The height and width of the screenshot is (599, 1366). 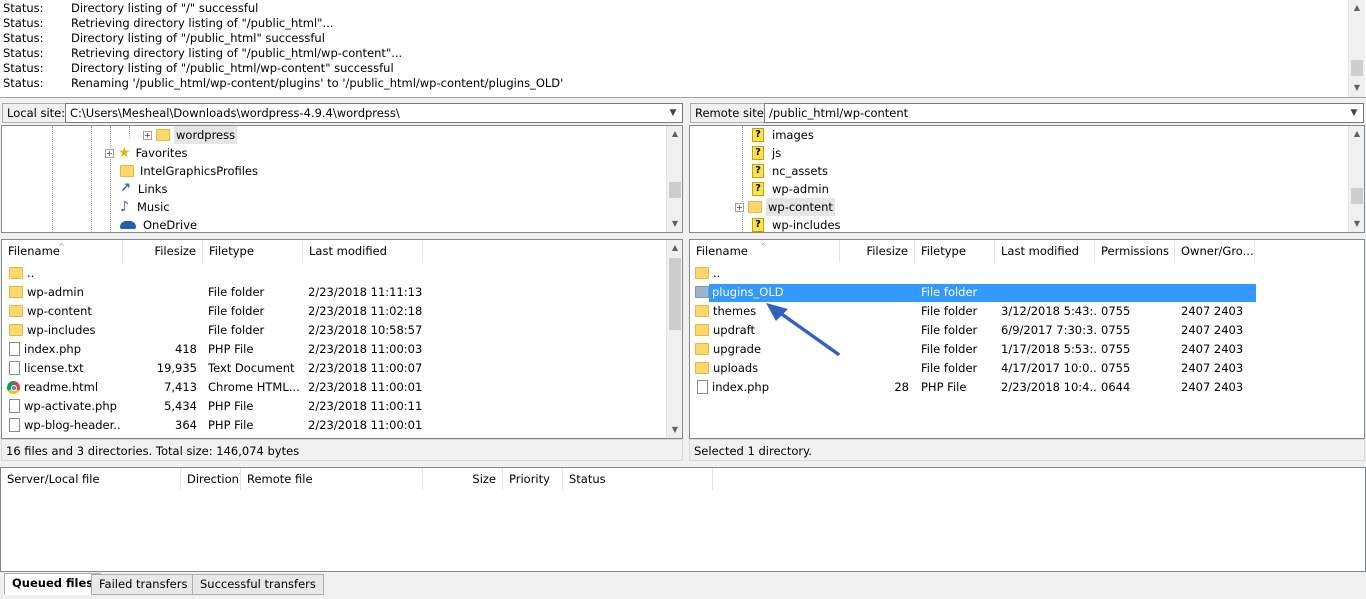 What do you see at coordinates (258, 584) in the screenshot?
I see `tab-successful-transfers: Successful transfers` at bounding box center [258, 584].